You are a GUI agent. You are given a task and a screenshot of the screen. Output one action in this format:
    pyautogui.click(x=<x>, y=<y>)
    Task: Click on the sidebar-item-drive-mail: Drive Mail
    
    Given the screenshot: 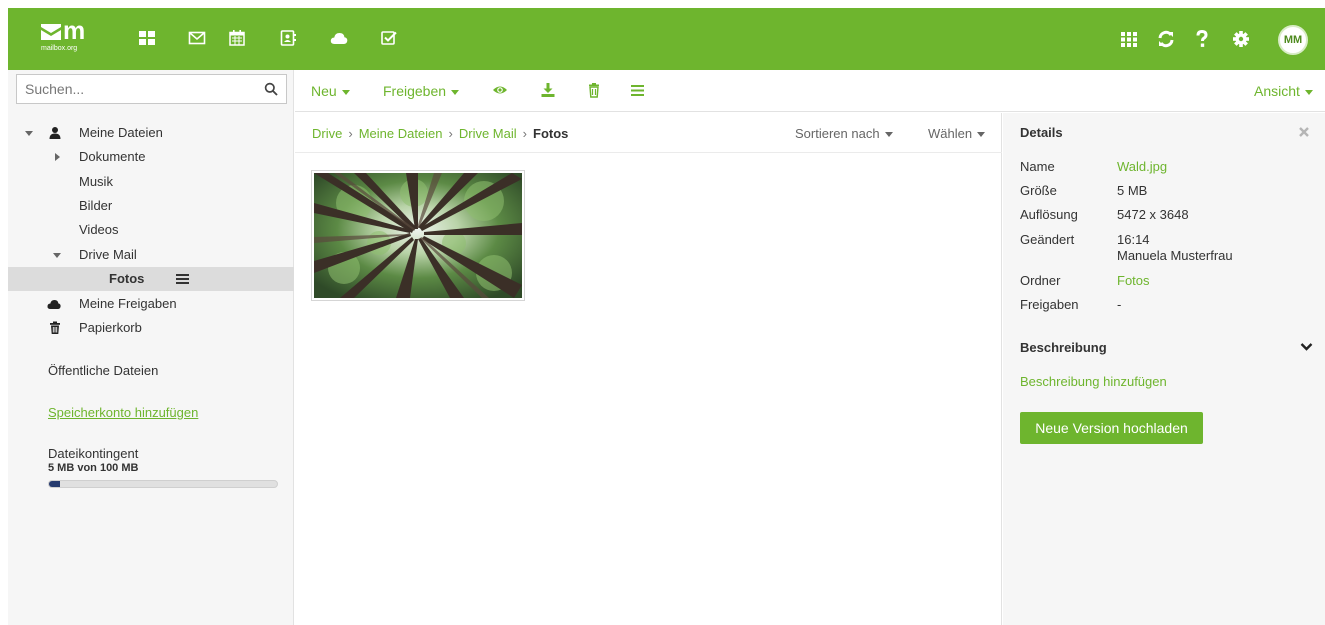 What is the action you would take?
    pyautogui.click(x=151, y=255)
    